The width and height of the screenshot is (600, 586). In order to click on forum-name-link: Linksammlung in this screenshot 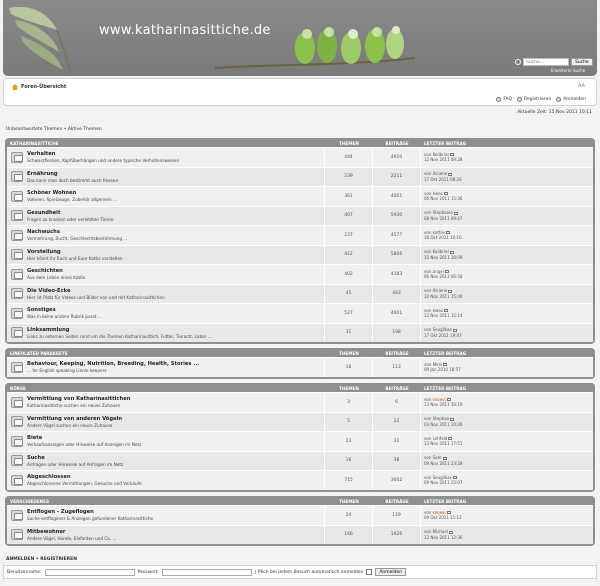, I will do `click(119, 330)`.